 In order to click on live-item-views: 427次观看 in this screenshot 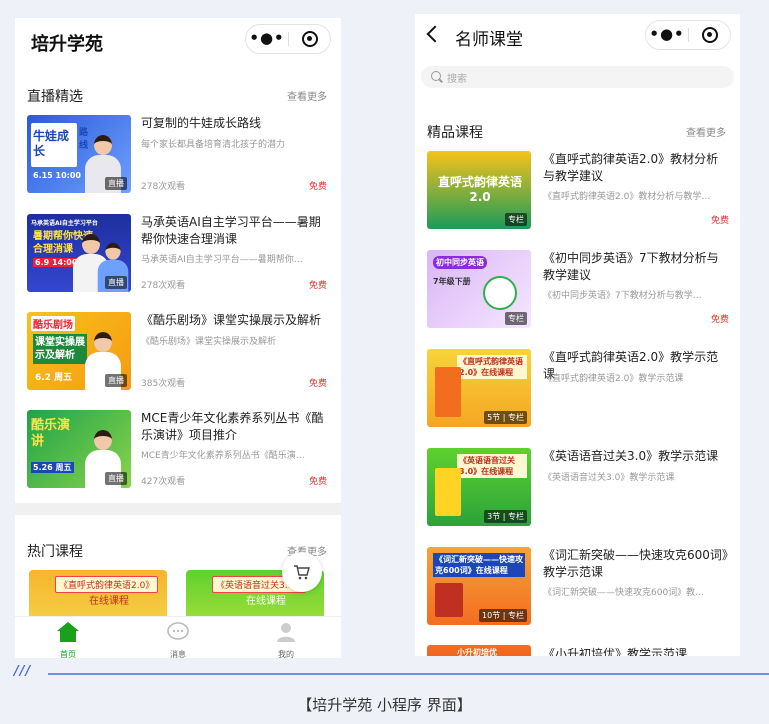, I will do `click(163, 482)`.